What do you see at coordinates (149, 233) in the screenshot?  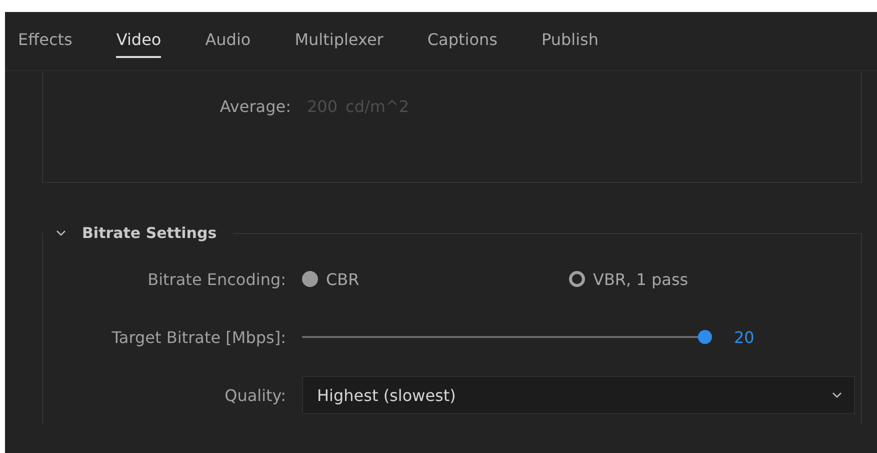 I see `section-title: Bitrate Settings` at bounding box center [149, 233].